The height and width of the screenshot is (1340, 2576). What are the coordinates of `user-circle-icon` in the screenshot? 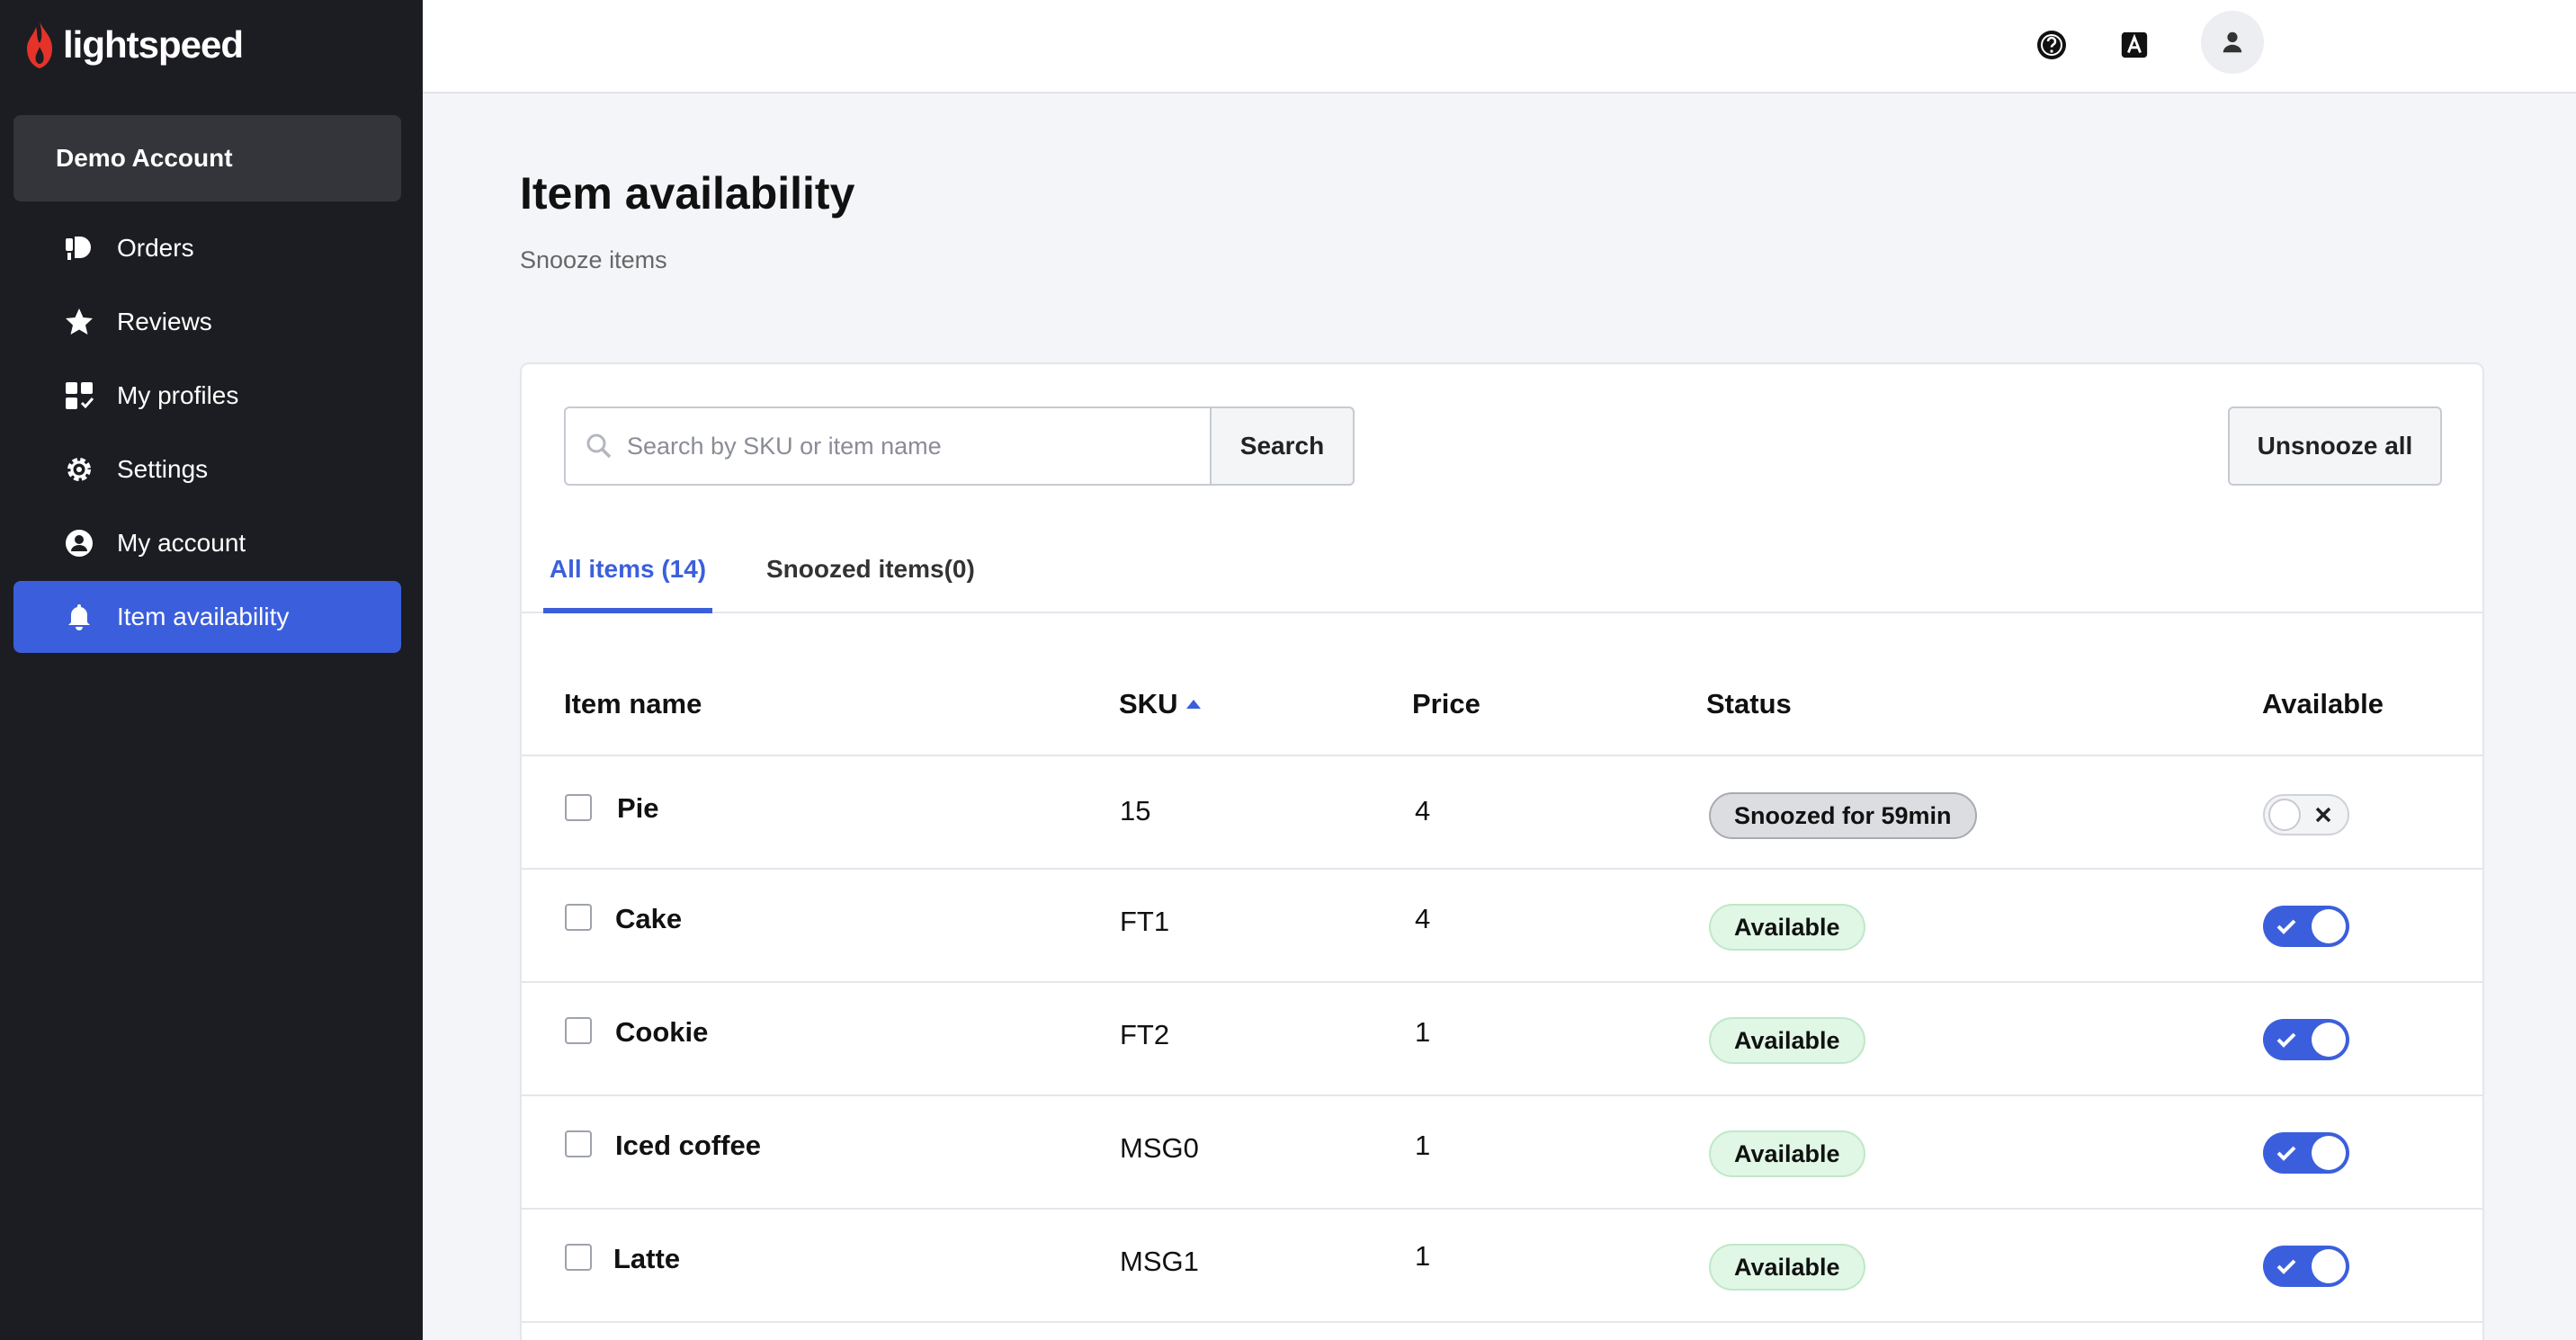 It's located at (79, 543).